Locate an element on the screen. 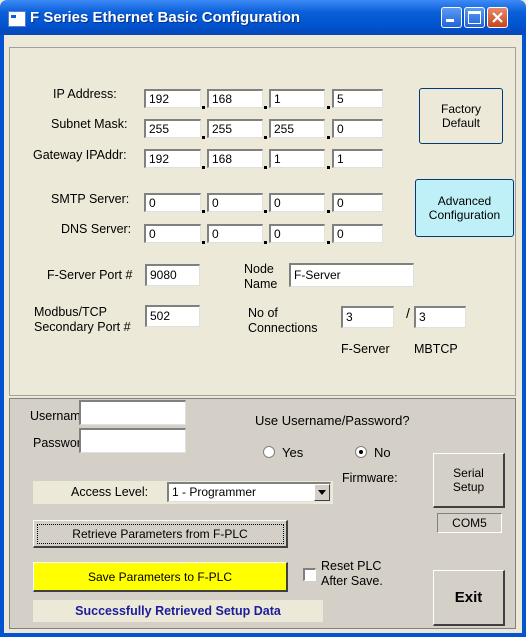 Image resolution: width=526 pixels, height=637 pixels. factory-default-button: Factory Default is located at coordinates (461, 116).